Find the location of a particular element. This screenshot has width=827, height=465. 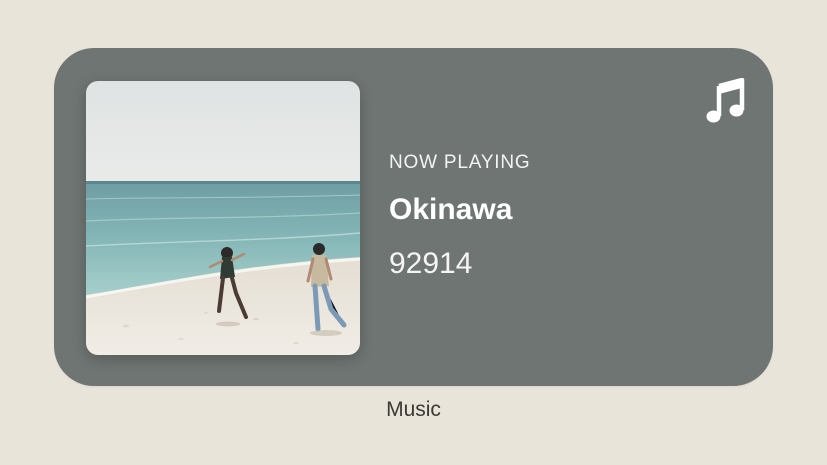

track-title: Okinawa is located at coordinates (451, 209).